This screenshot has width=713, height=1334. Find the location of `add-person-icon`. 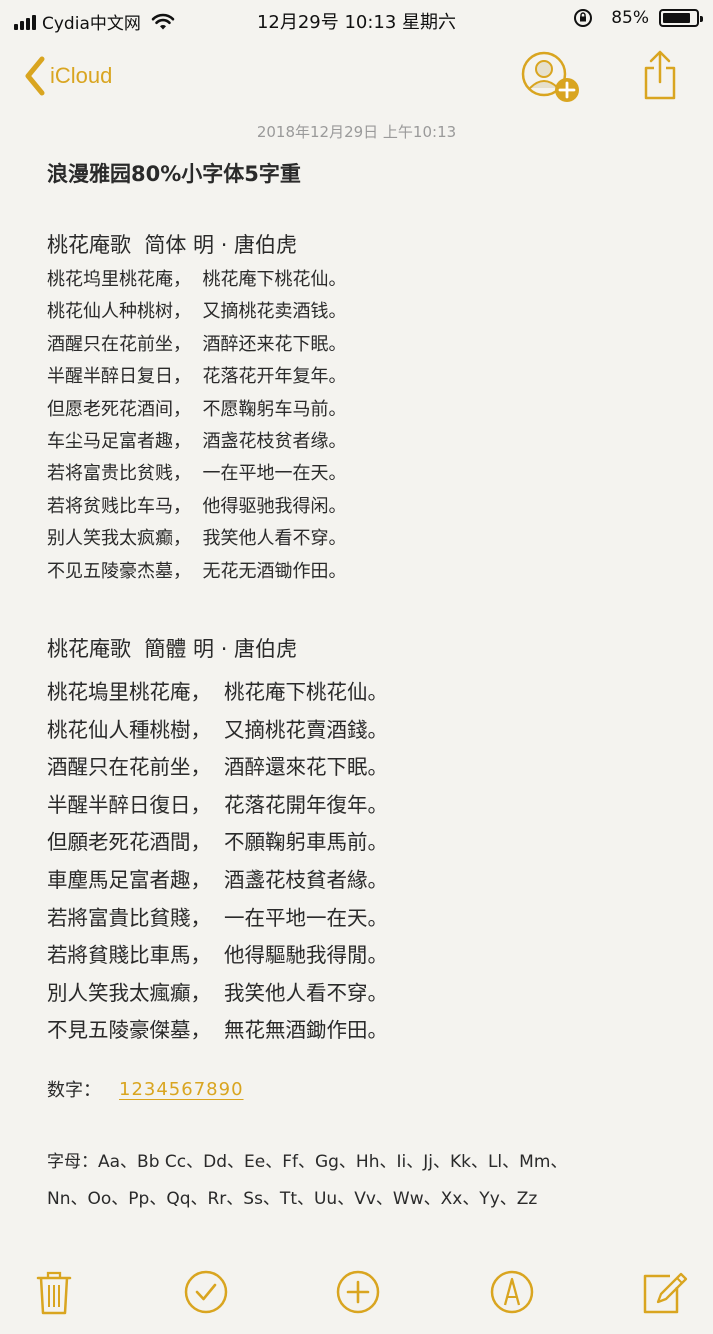

add-person-icon is located at coordinates (550, 76).